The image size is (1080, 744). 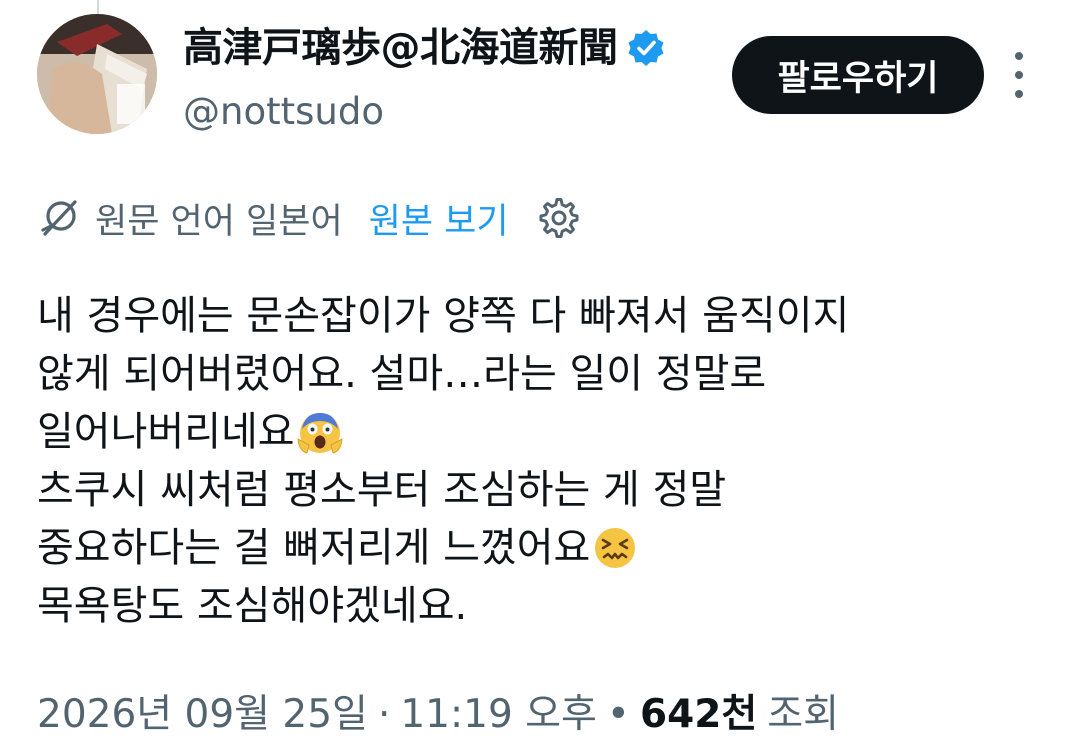 What do you see at coordinates (439, 218) in the screenshot?
I see `show-original-link: 원본 보기` at bounding box center [439, 218].